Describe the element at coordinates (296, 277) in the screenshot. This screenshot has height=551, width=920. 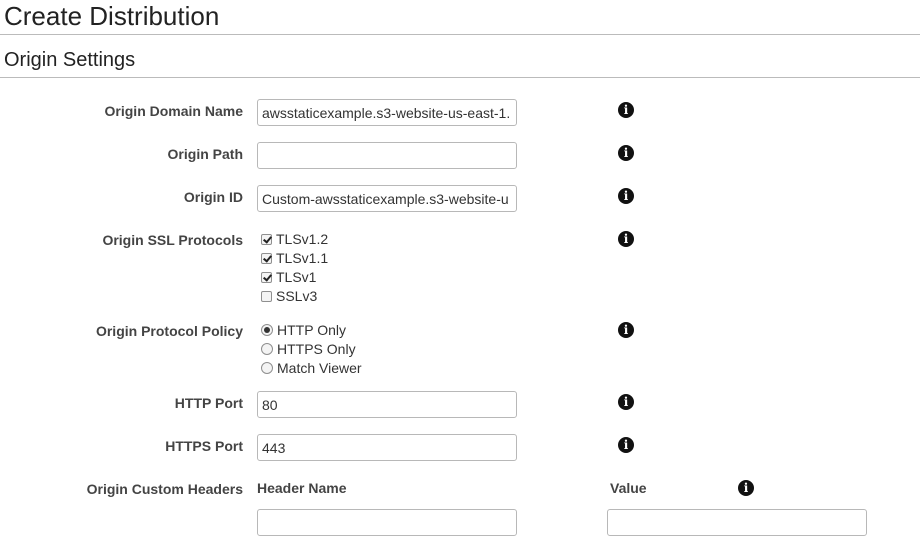
I see `tlsv1-label: TLSv1` at that location.